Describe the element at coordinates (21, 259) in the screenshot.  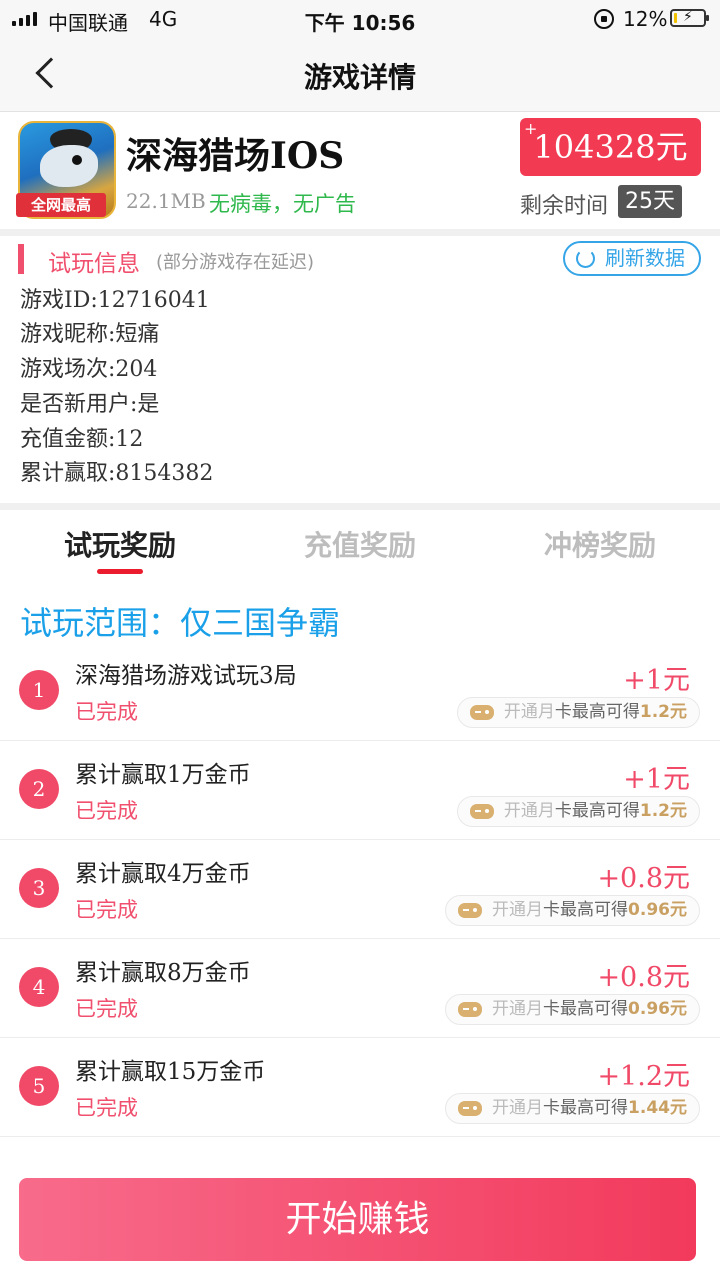
I see `section-marker` at that location.